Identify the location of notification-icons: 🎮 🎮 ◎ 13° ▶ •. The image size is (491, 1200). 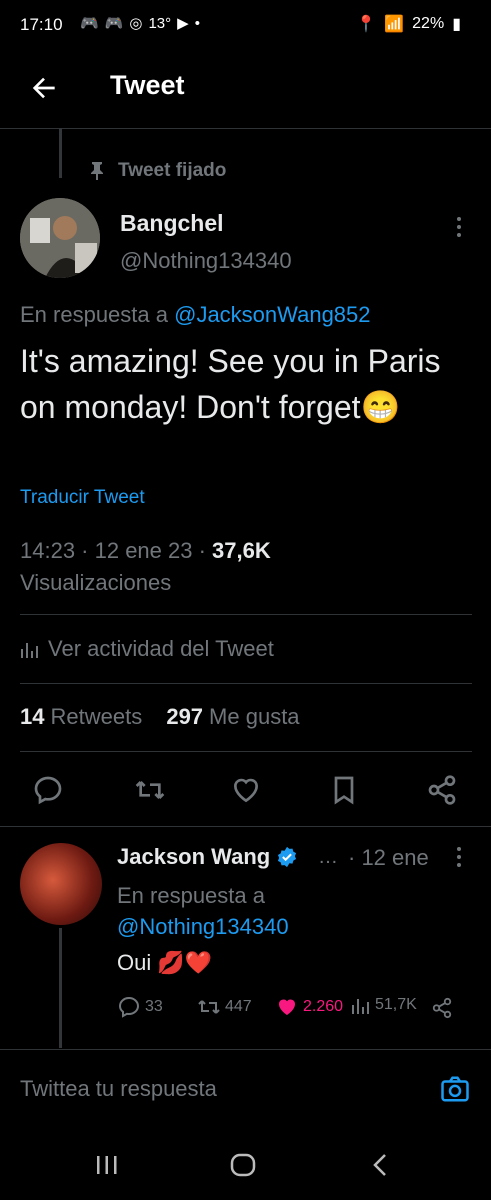
(140, 23).